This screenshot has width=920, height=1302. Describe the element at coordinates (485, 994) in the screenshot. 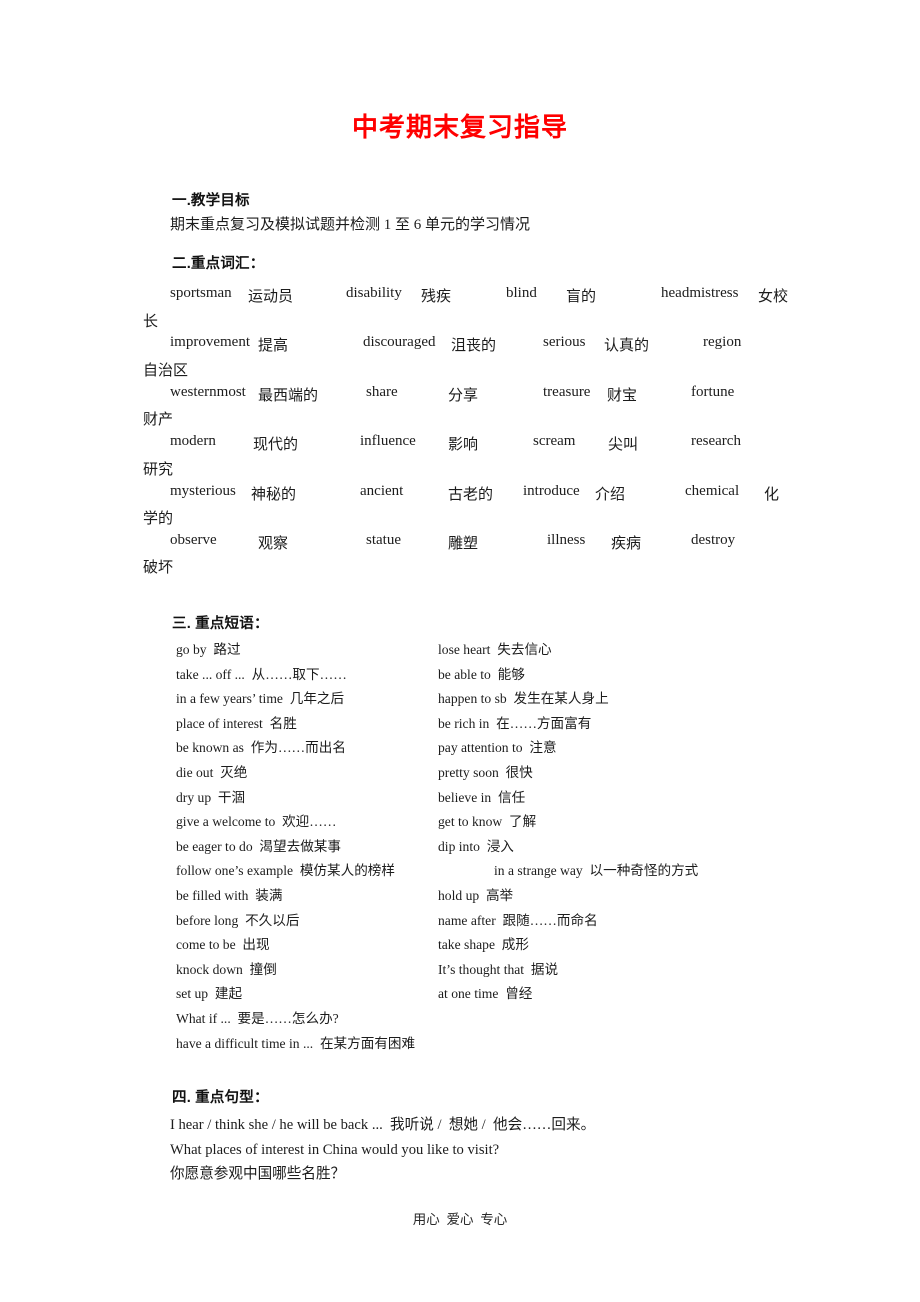

I see `phrase-entry-right: at one time 曾经` at that location.